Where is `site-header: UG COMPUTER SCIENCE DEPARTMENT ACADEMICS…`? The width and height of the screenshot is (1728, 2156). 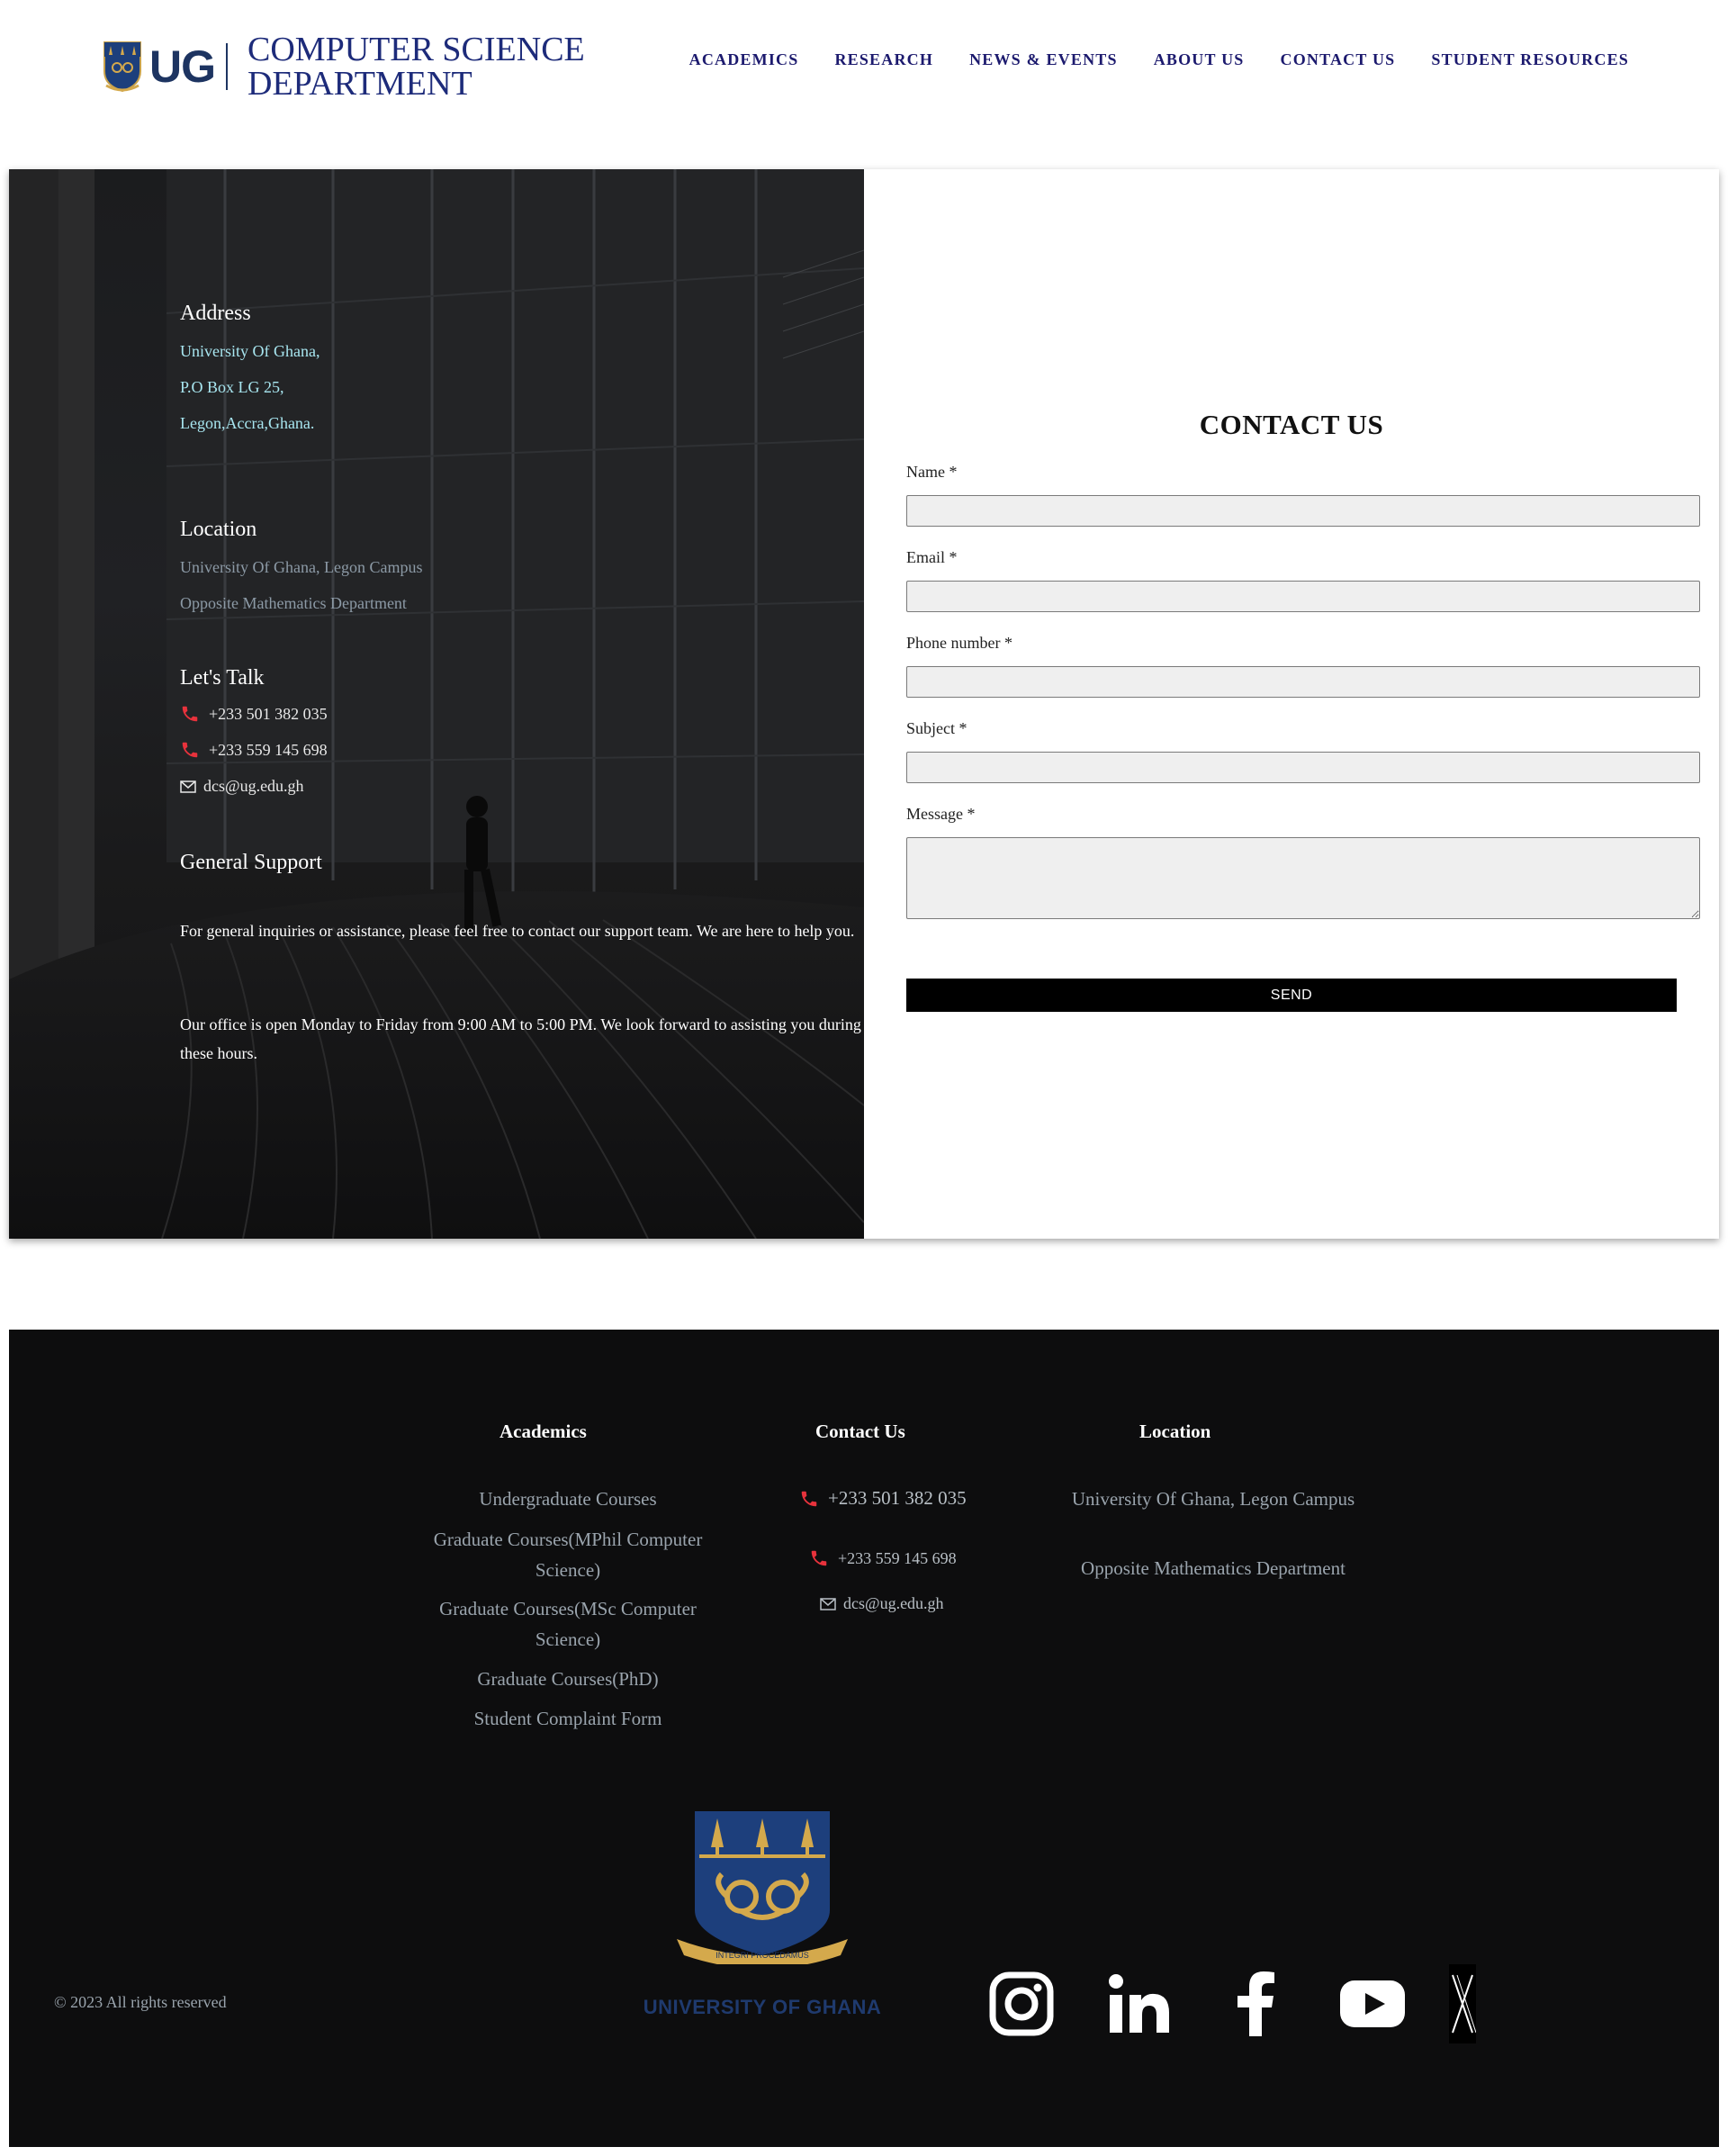
site-header: UG COMPUTER SCIENCE DEPARTMENT ACADEMICS… is located at coordinates (864, 84).